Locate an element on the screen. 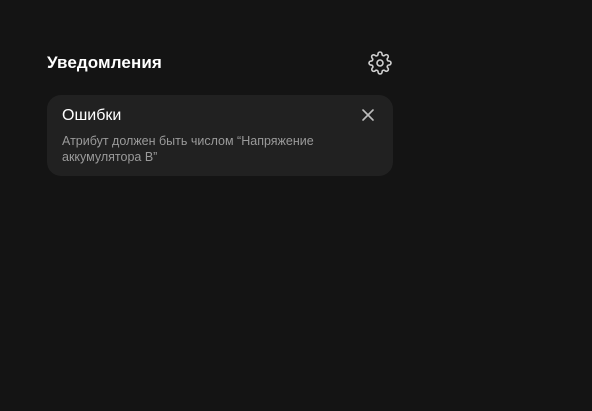  notifications-header: Уведомления is located at coordinates (220, 63).